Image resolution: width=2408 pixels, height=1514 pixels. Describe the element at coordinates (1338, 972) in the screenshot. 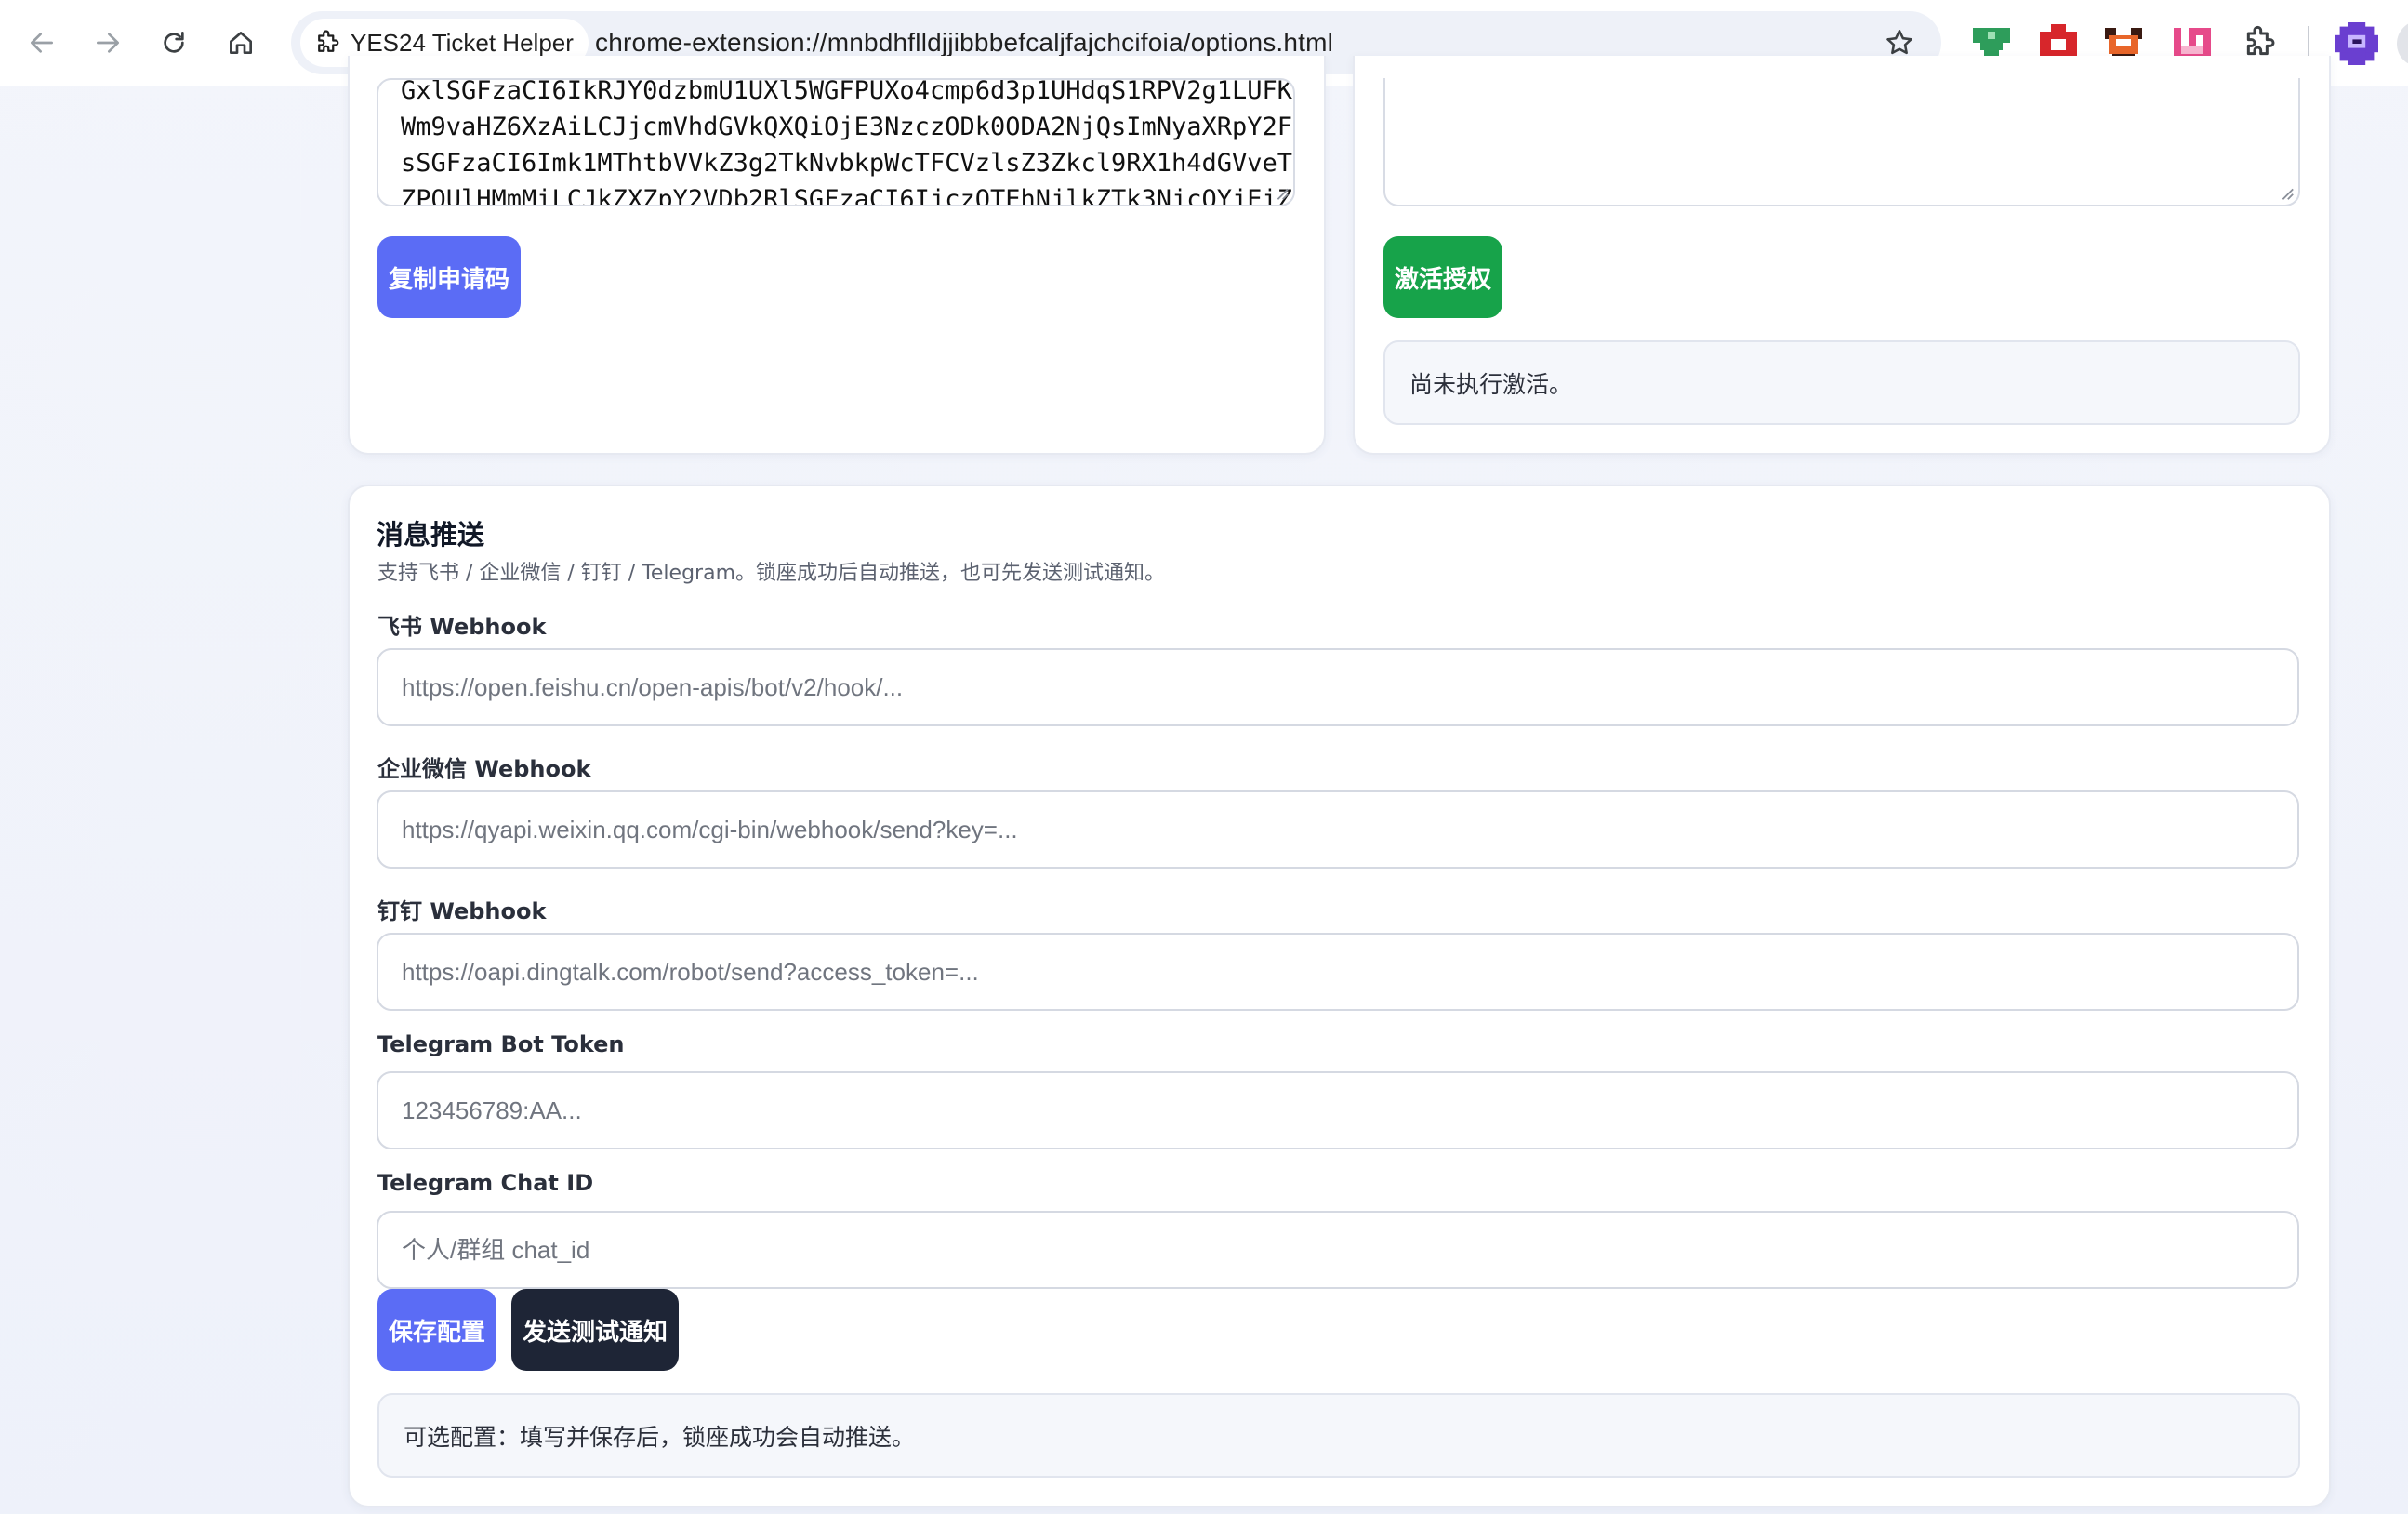

I see `dingtalk-webhook-input` at that location.